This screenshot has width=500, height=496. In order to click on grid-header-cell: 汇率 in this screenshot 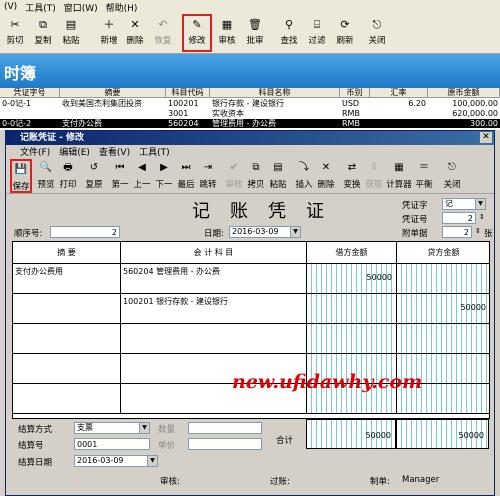, I will do `click(399, 93)`.